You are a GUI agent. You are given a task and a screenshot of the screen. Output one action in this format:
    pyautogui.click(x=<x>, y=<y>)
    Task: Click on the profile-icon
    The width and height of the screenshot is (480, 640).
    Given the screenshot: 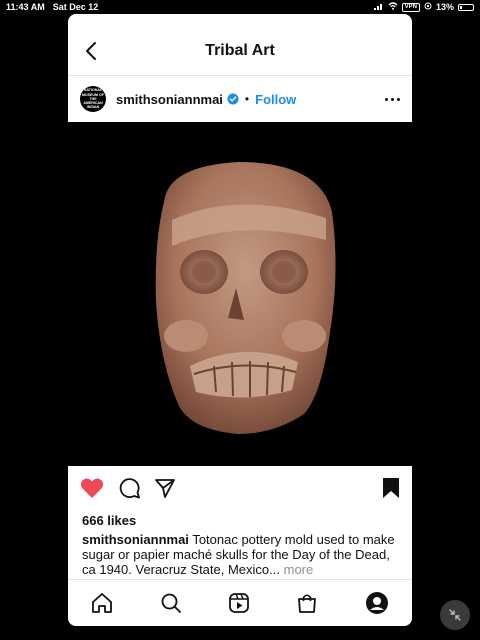 What is the action you would take?
    pyautogui.click(x=377, y=603)
    